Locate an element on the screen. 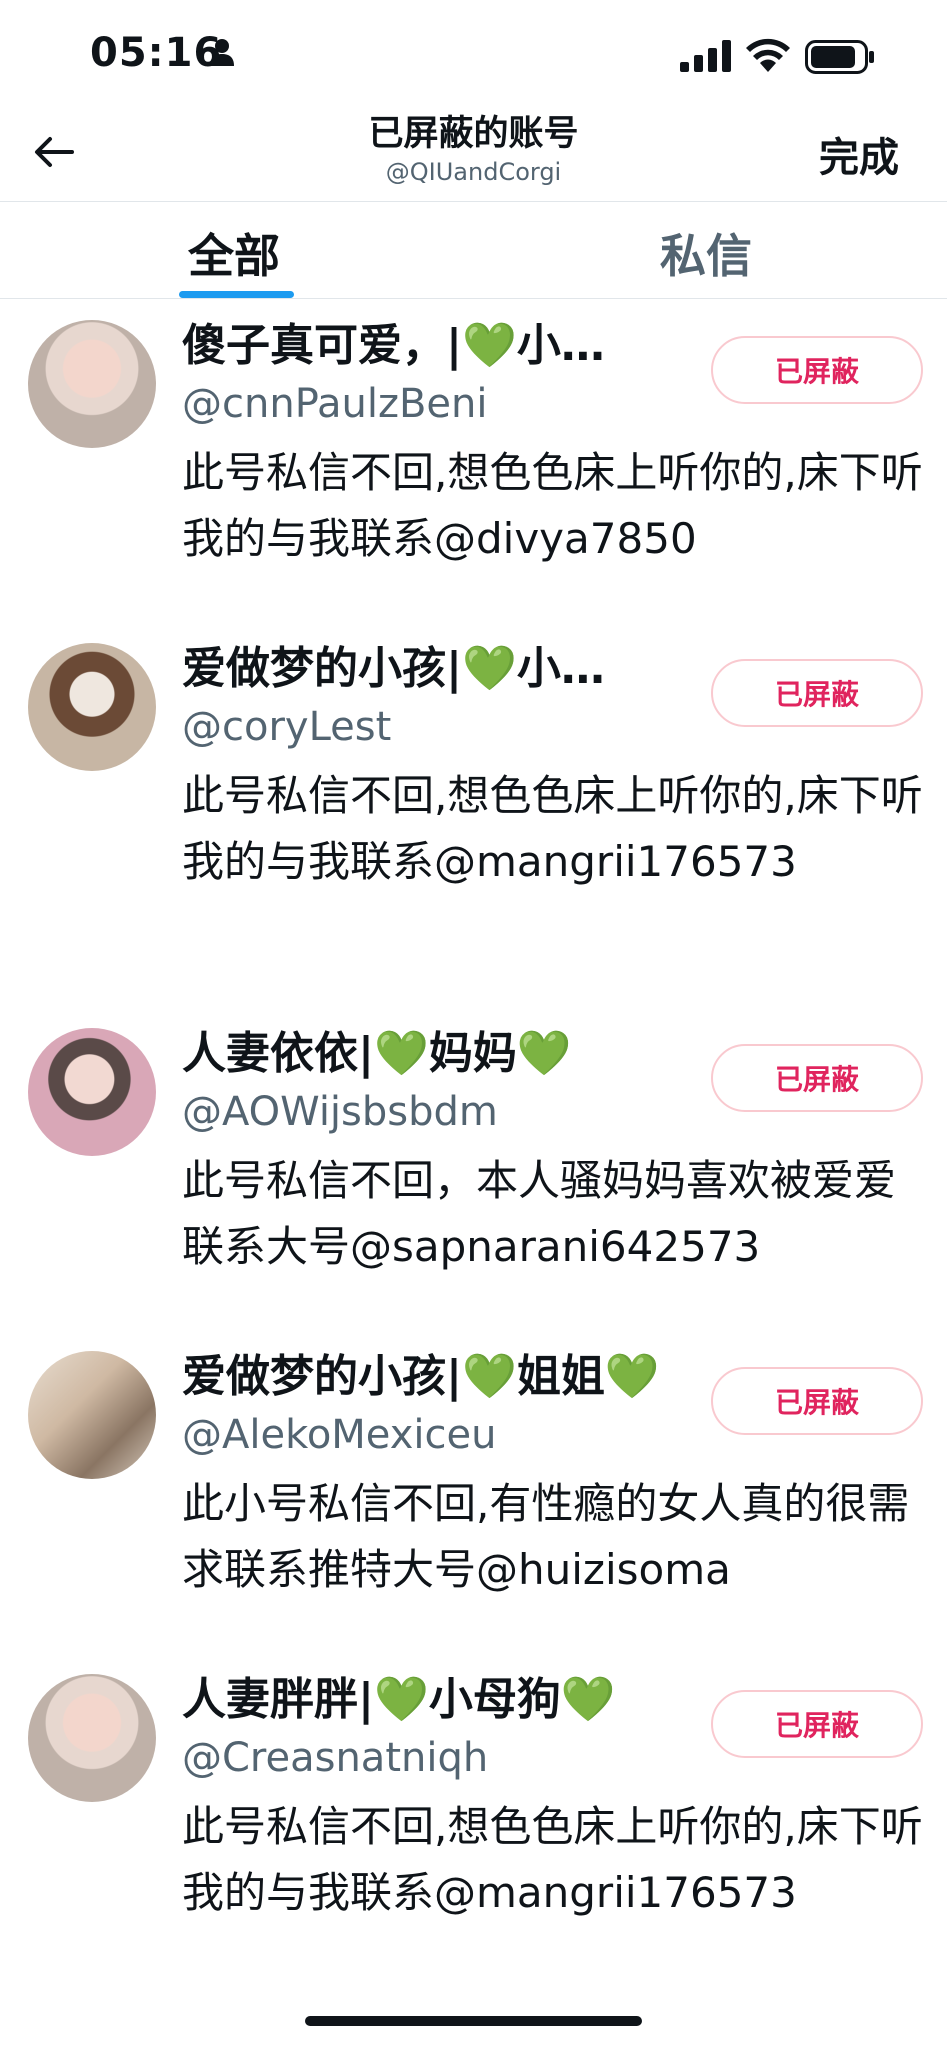  cellular-signal-icon is located at coordinates (705, 56).